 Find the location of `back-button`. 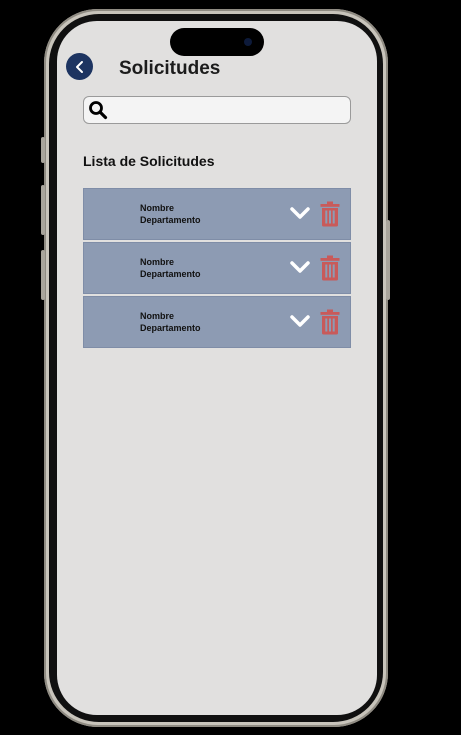

back-button is located at coordinates (79, 66).